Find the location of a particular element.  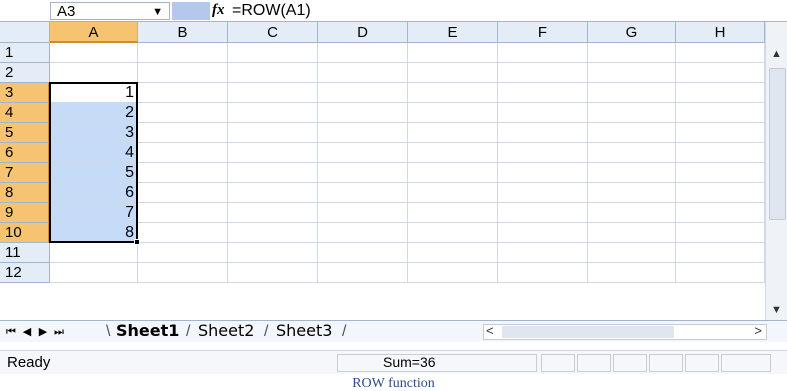

column-header-d: D is located at coordinates (363, 32).